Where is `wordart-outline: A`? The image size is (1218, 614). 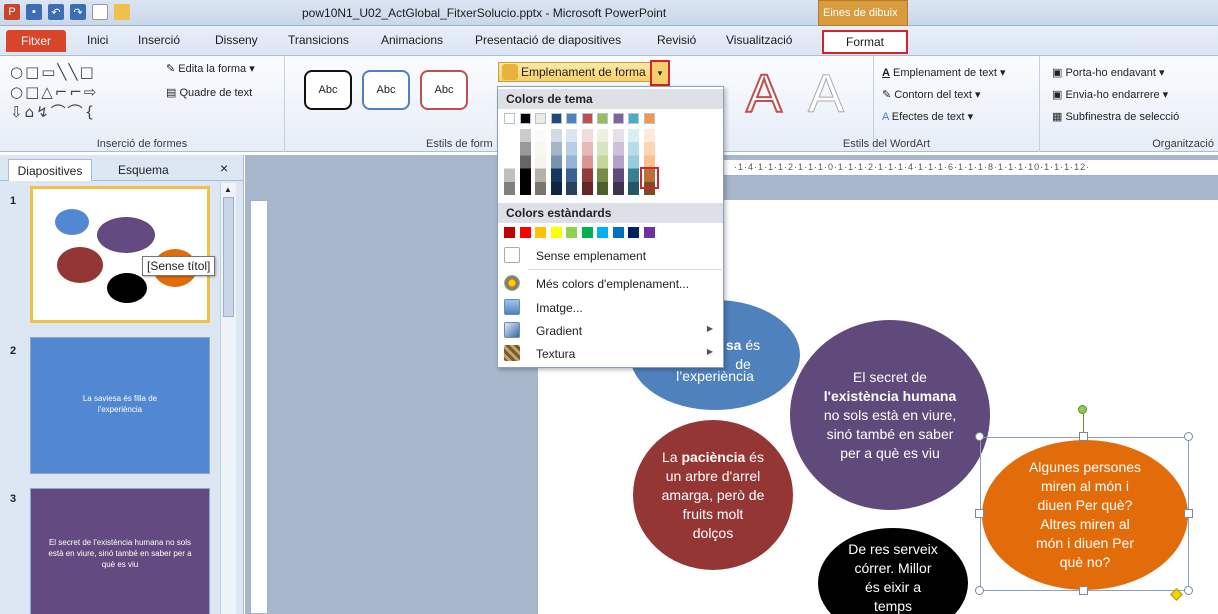
wordart-outline: A is located at coordinates (825, 94).